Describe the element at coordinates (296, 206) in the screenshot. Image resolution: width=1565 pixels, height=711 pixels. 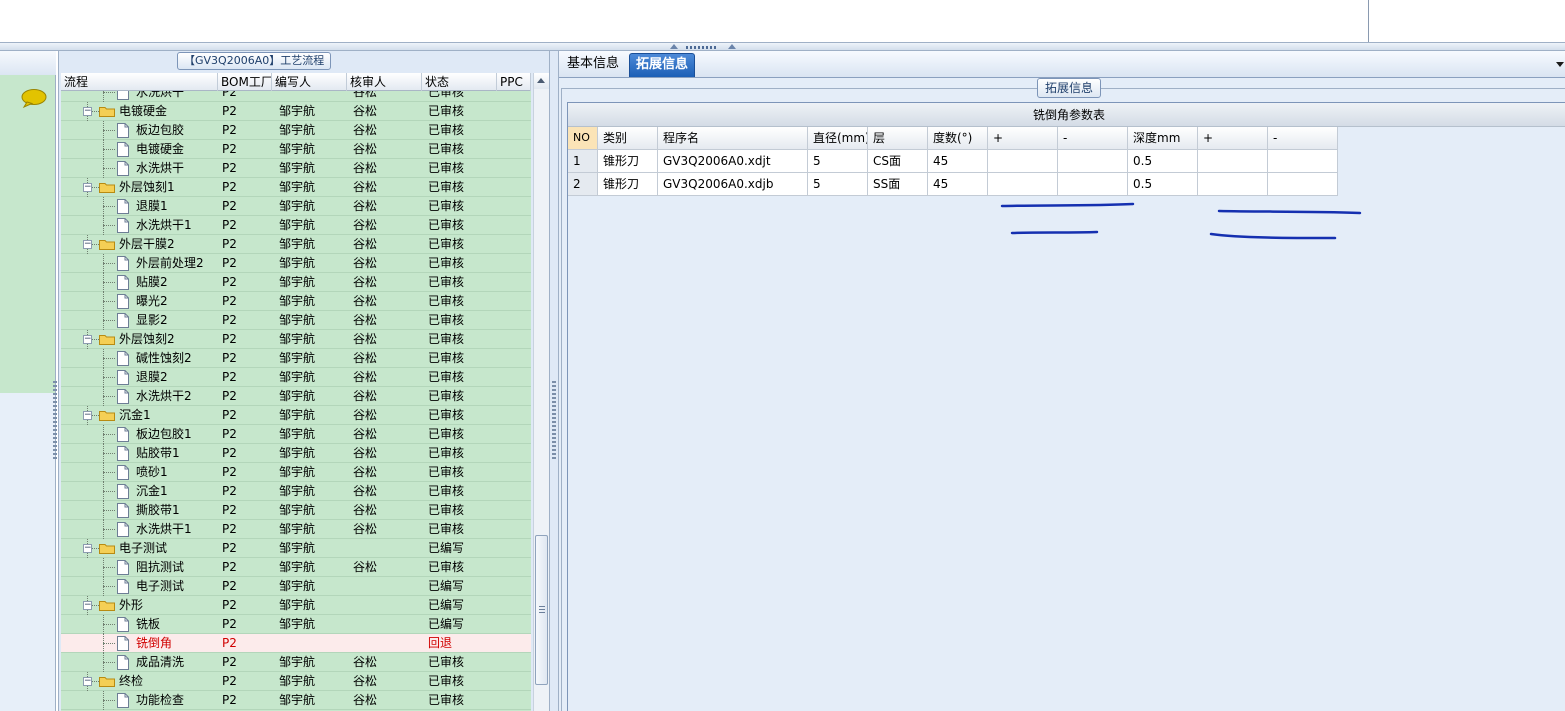
I see `tree-node: 退膜1 P2 邹宇航 谷松 已审核` at that location.